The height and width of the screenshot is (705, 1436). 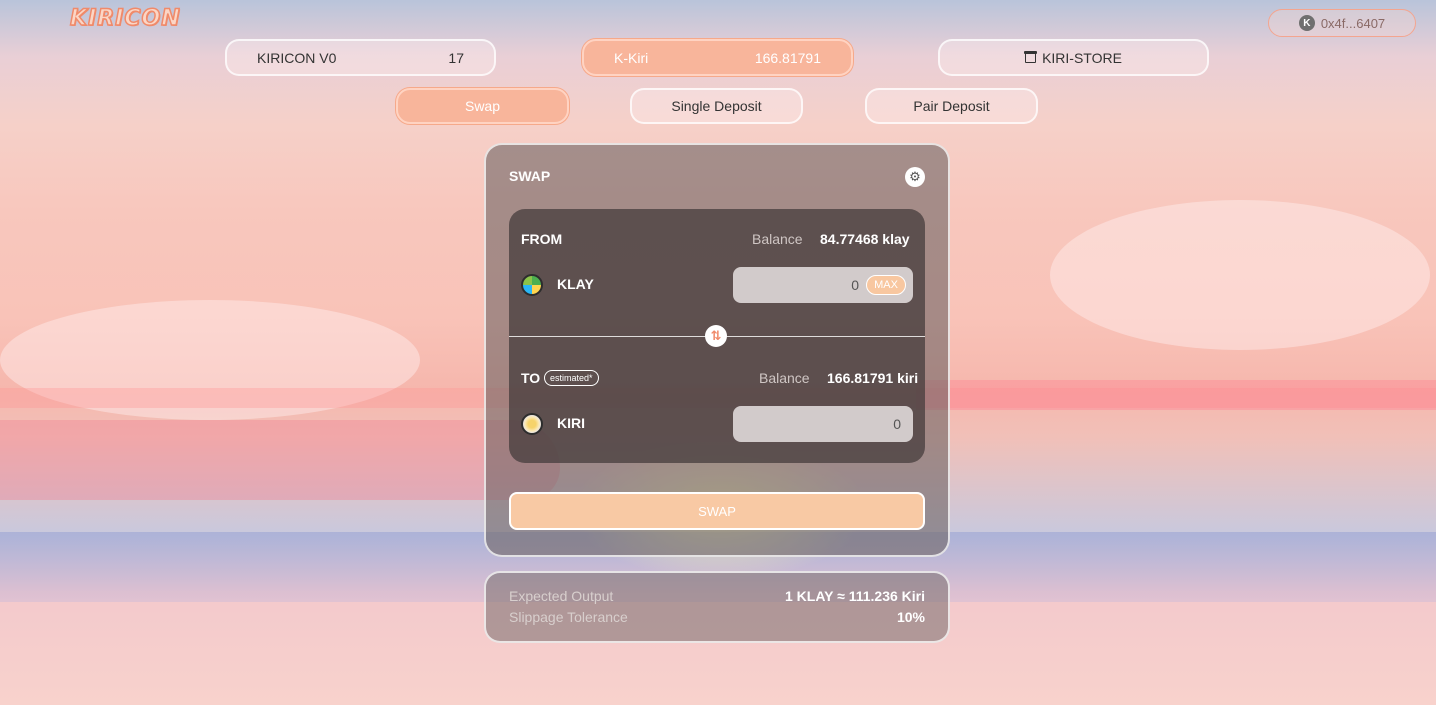 What do you see at coordinates (886, 285) in the screenshot?
I see `max-button: MAX` at bounding box center [886, 285].